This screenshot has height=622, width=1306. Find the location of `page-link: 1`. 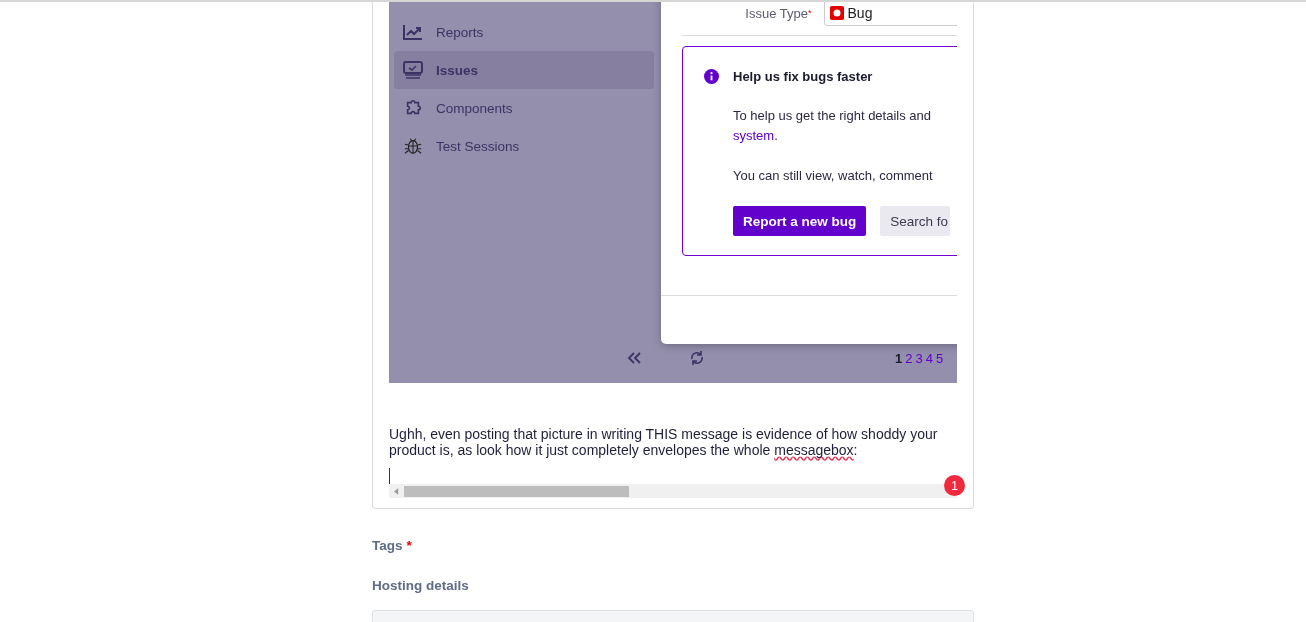

page-link: 1 is located at coordinates (899, 358).